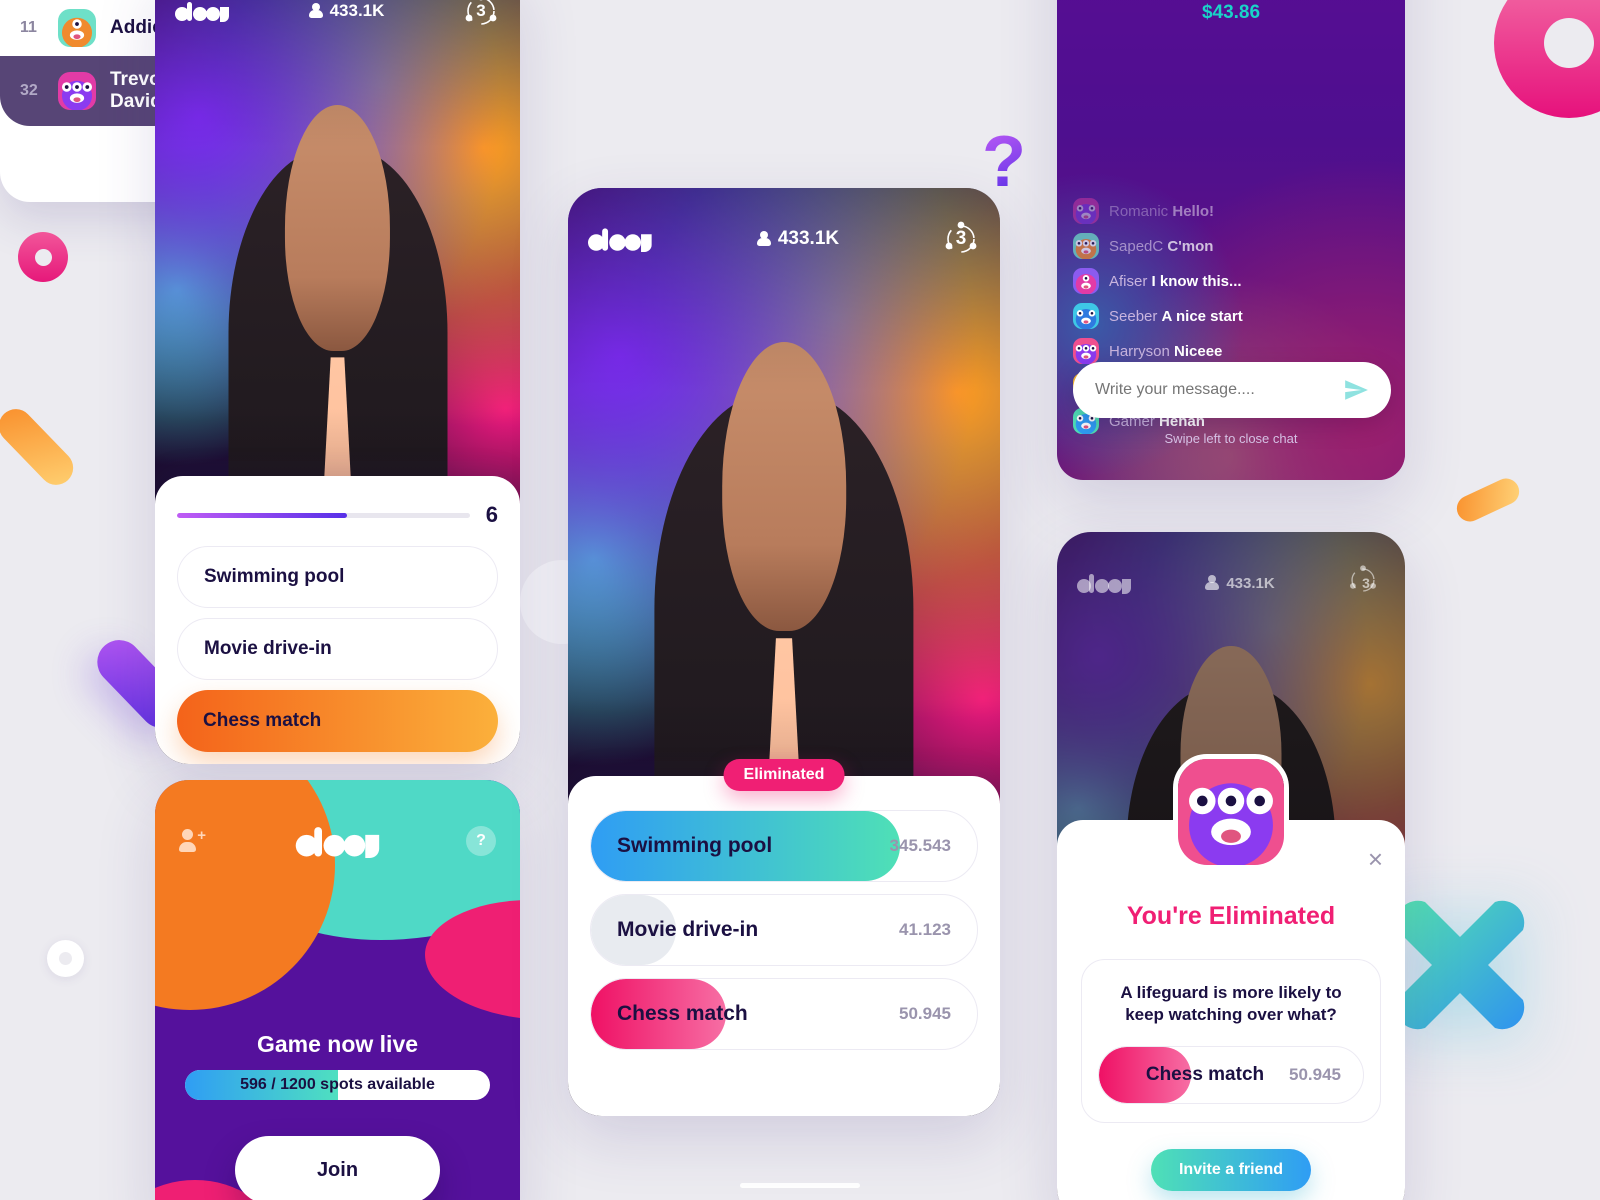 This screenshot has height=1200, width=1600. What do you see at coordinates (1198, 351) in the screenshot?
I see `chat-body: Niceee` at bounding box center [1198, 351].